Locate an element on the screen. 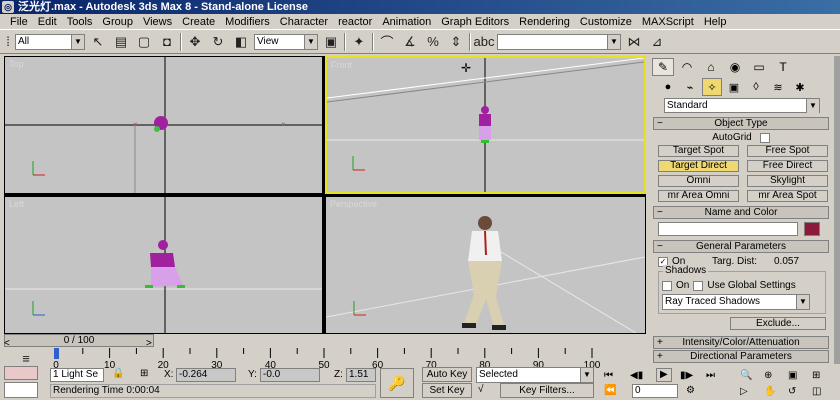 The height and width of the screenshot is (400, 840). menu-modifiers: Modifiers is located at coordinates (248, 22).